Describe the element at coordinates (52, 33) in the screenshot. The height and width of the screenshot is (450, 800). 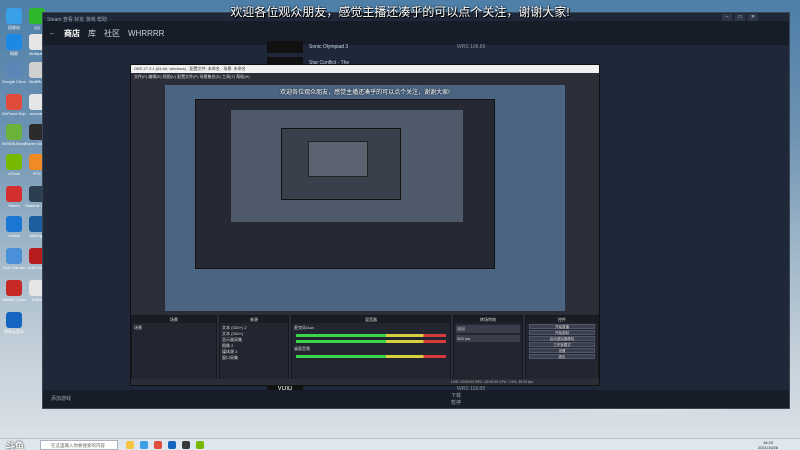
I see `back-icon: ←` at that location.